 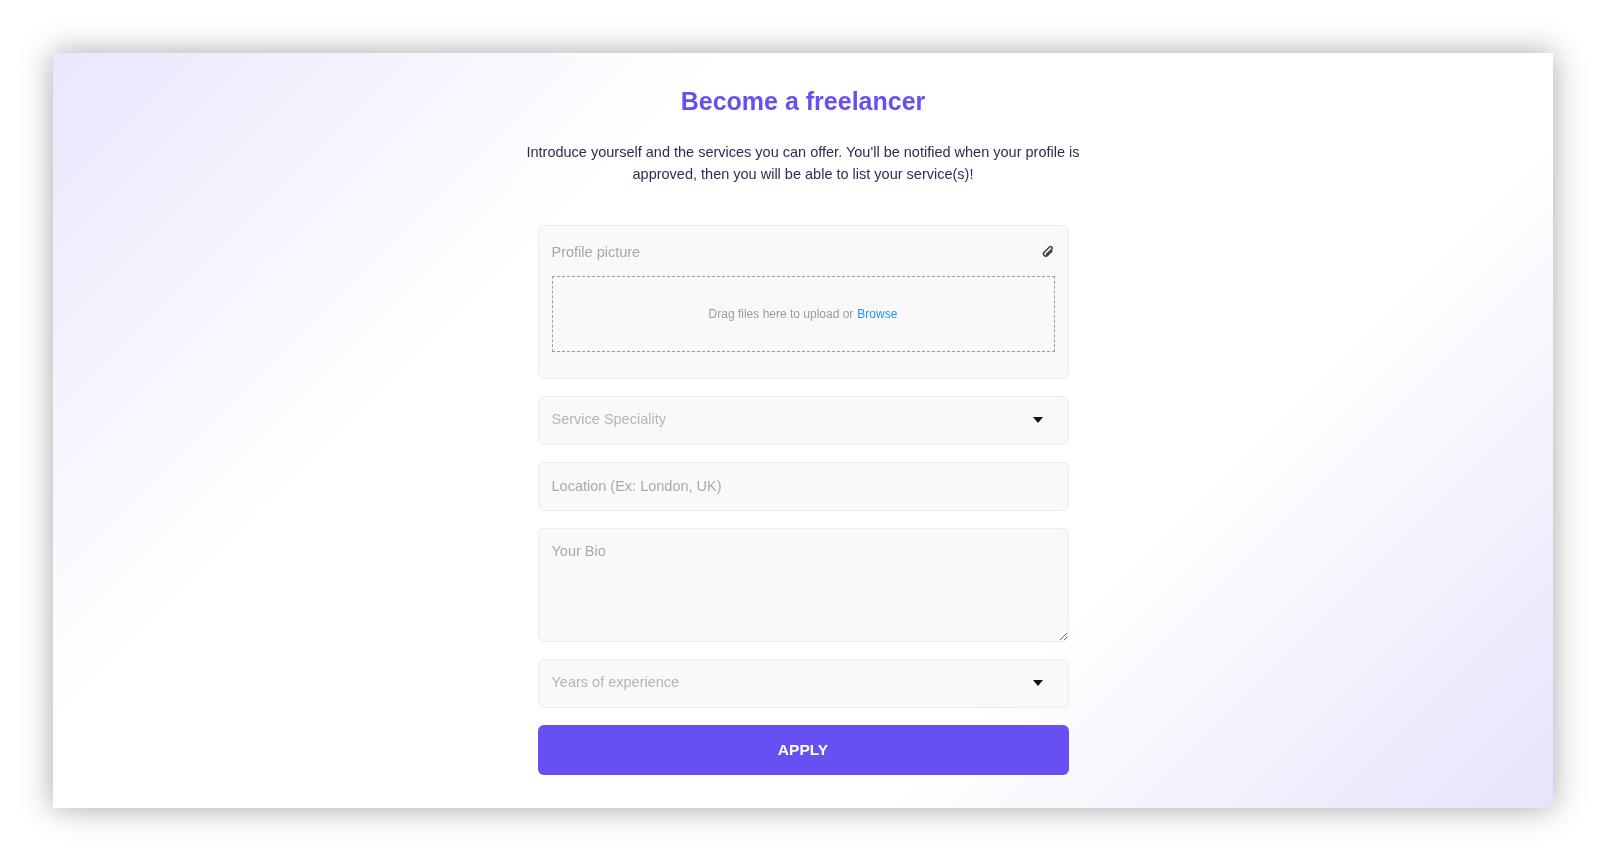 I want to click on page-title: Become a freelancer, so click(x=803, y=101).